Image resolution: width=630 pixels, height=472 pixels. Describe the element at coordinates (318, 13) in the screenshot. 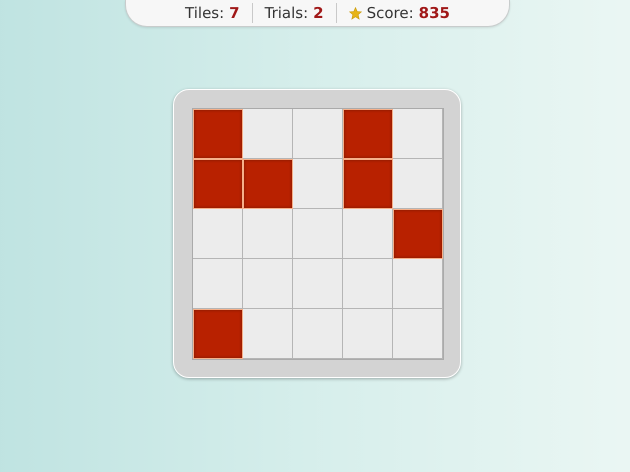

I see `stat-value: 2` at that location.